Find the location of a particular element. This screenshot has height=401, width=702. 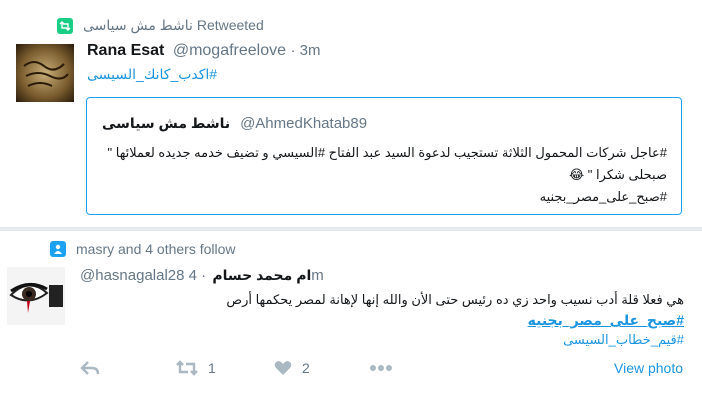

follow-context: masry and 4 others follow is located at coordinates (143, 249).